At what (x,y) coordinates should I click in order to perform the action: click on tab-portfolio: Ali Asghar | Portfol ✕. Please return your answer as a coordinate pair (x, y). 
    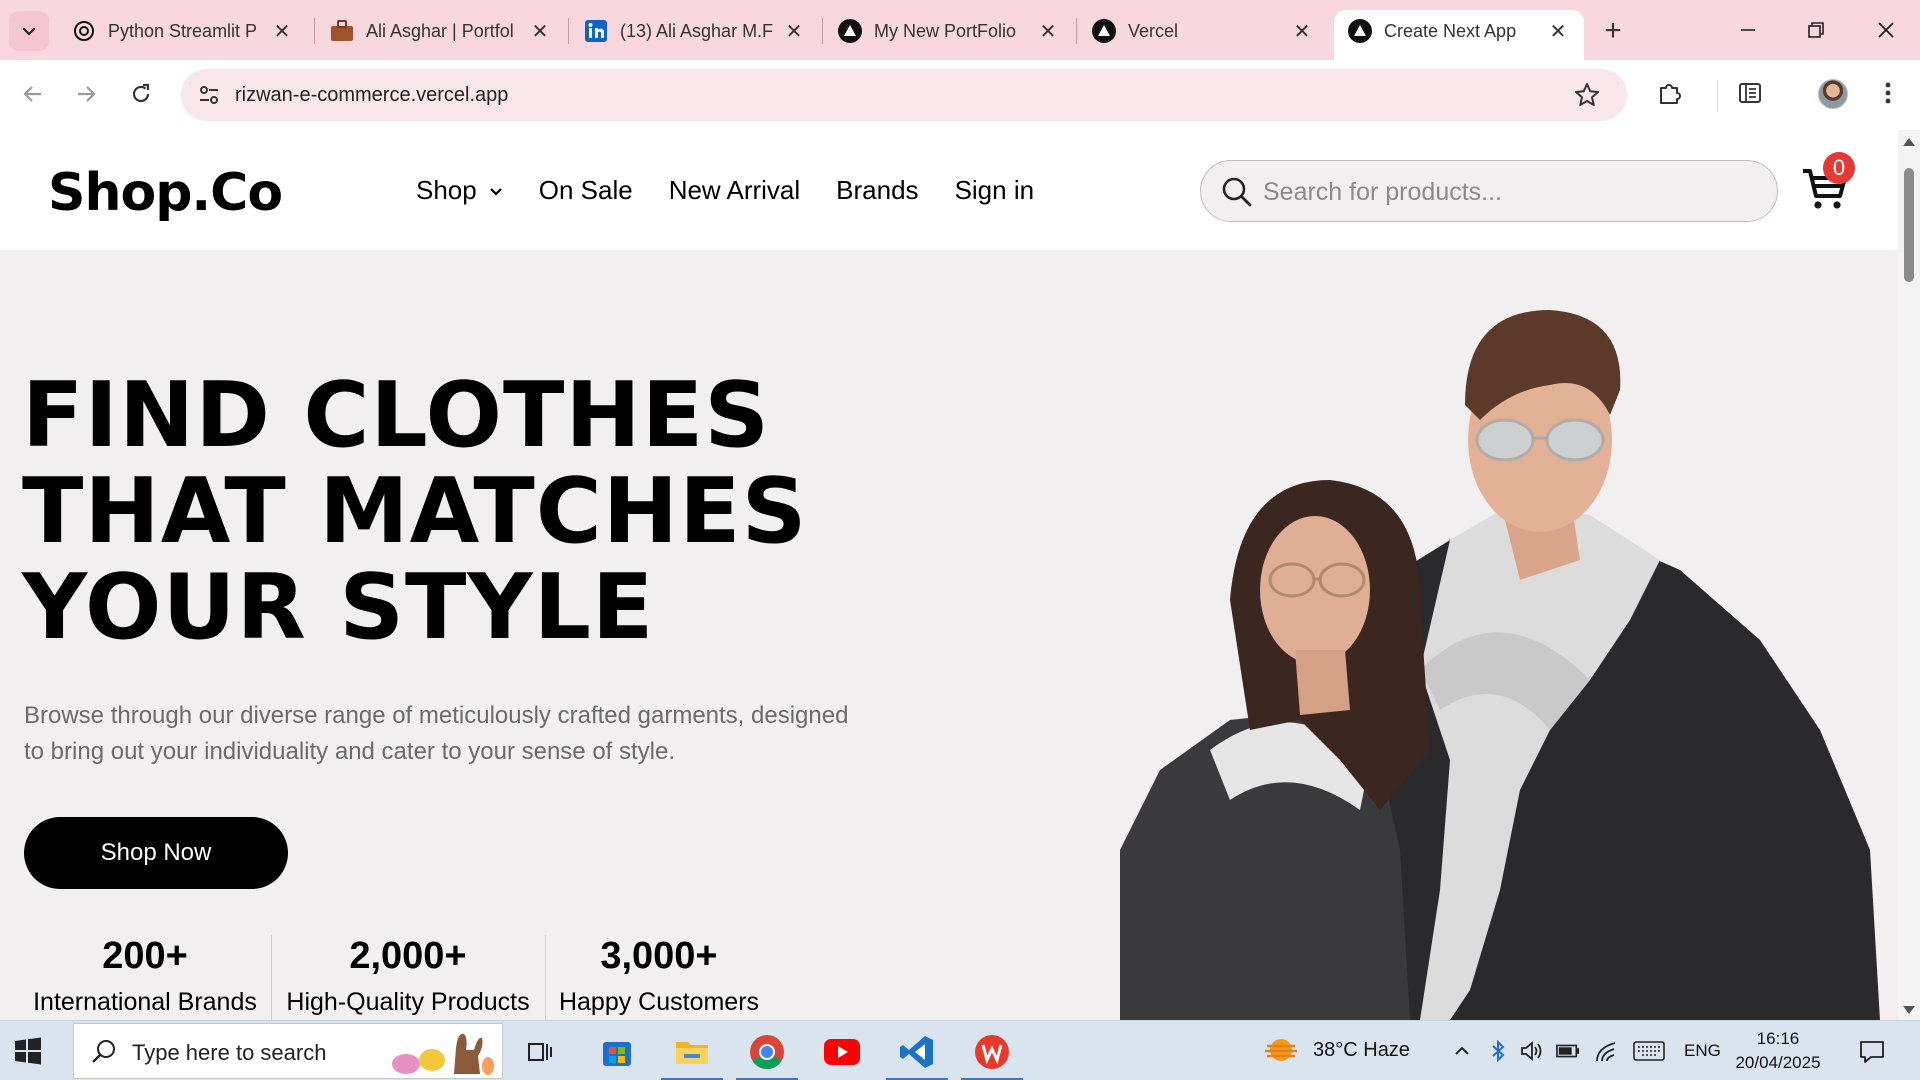
    Looking at the image, I should click on (441, 31).